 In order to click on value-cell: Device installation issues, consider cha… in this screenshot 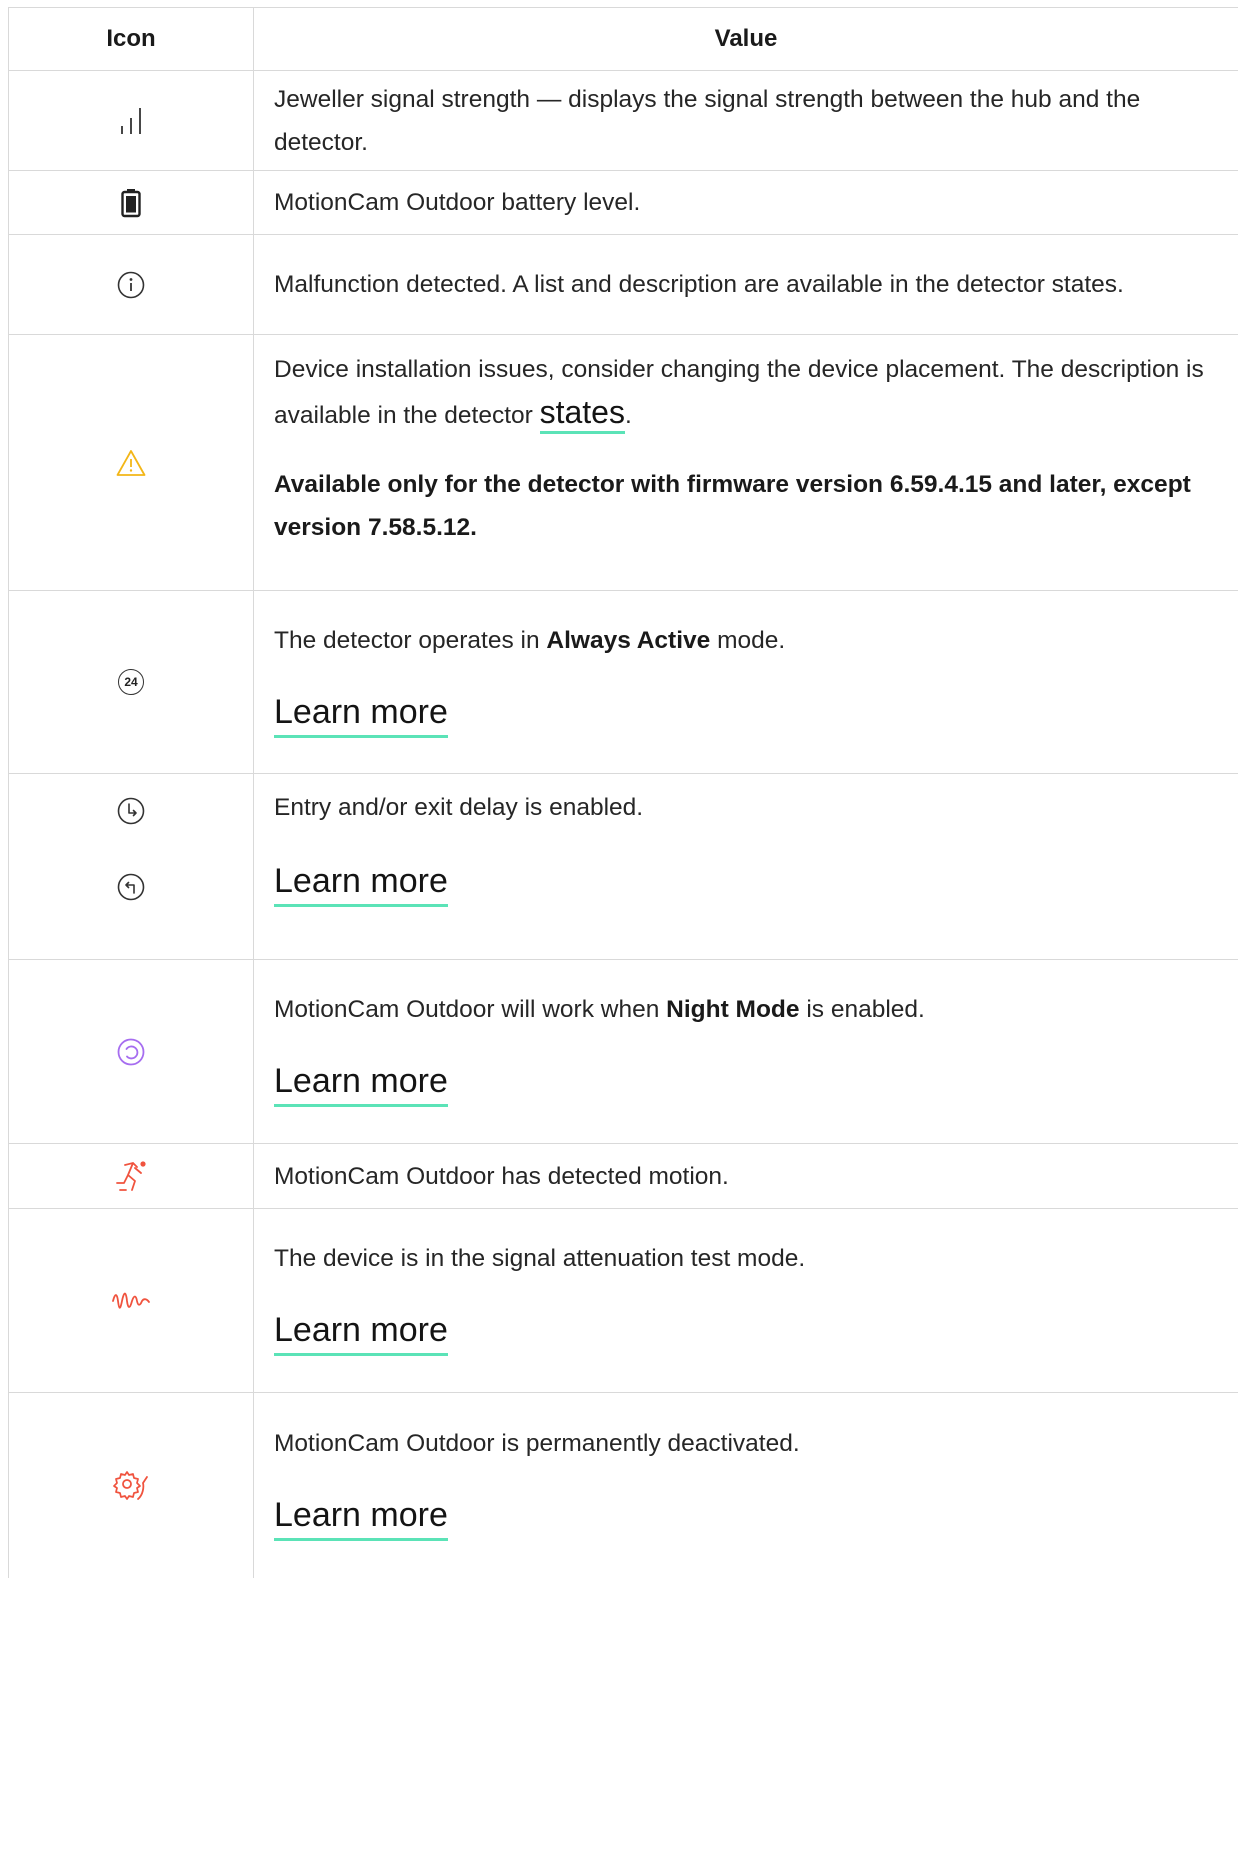, I will do `click(746, 462)`.